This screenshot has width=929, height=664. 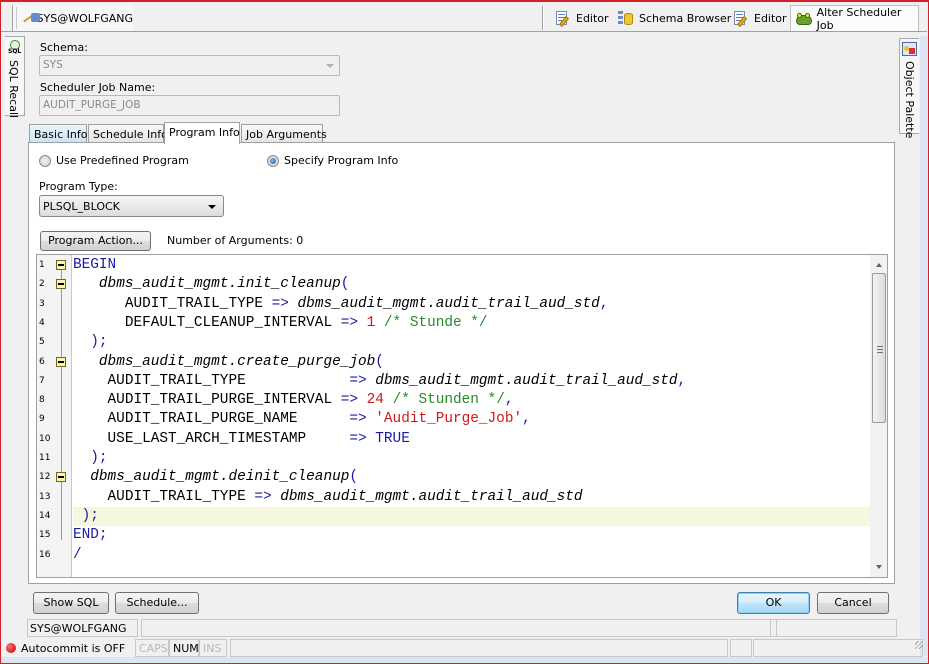 I want to click on code-line: USE_LAST_ARCH_TIMESTAMP => TRUE, so click(x=241, y=438).